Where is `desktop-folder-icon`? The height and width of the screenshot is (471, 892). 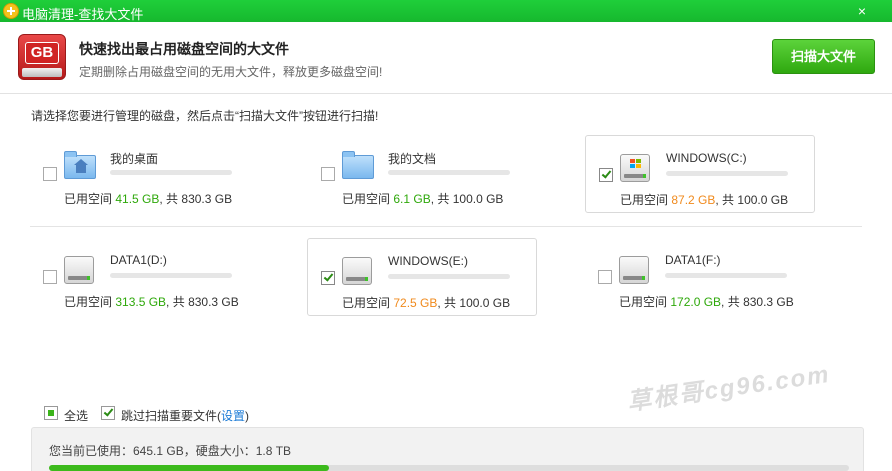 desktop-folder-icon is located at coordinates (80, 166).